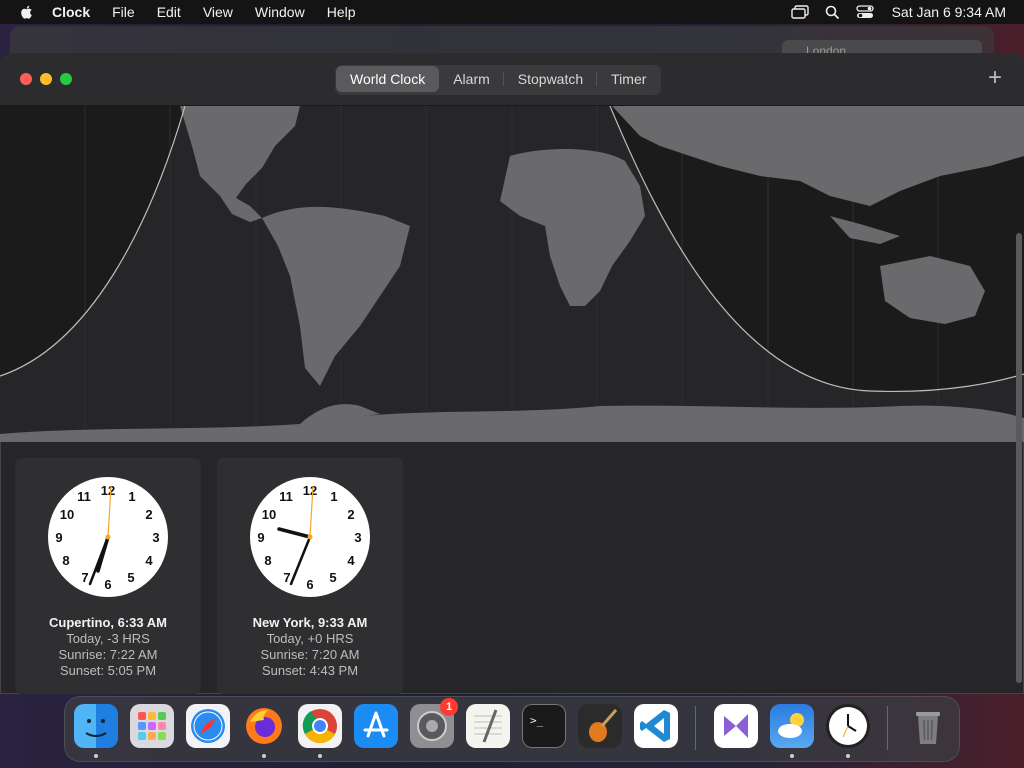 This screenshot has height=768, width=1024. What do you see at coordinates (949, 12) in the screenshot?
I see `menubar-datetime: Sat Jan 6 9:34 AM` at bounding box center [949, 12].